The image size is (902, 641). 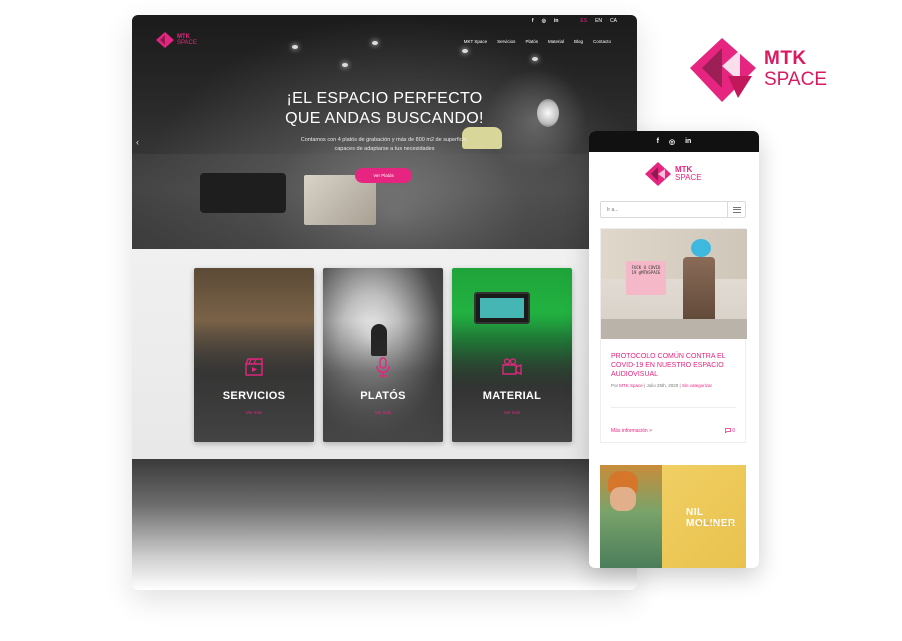 I want to click on sign-text: FUCK U COVID 19 @MTKSPACE, so click(x=646, y=270).